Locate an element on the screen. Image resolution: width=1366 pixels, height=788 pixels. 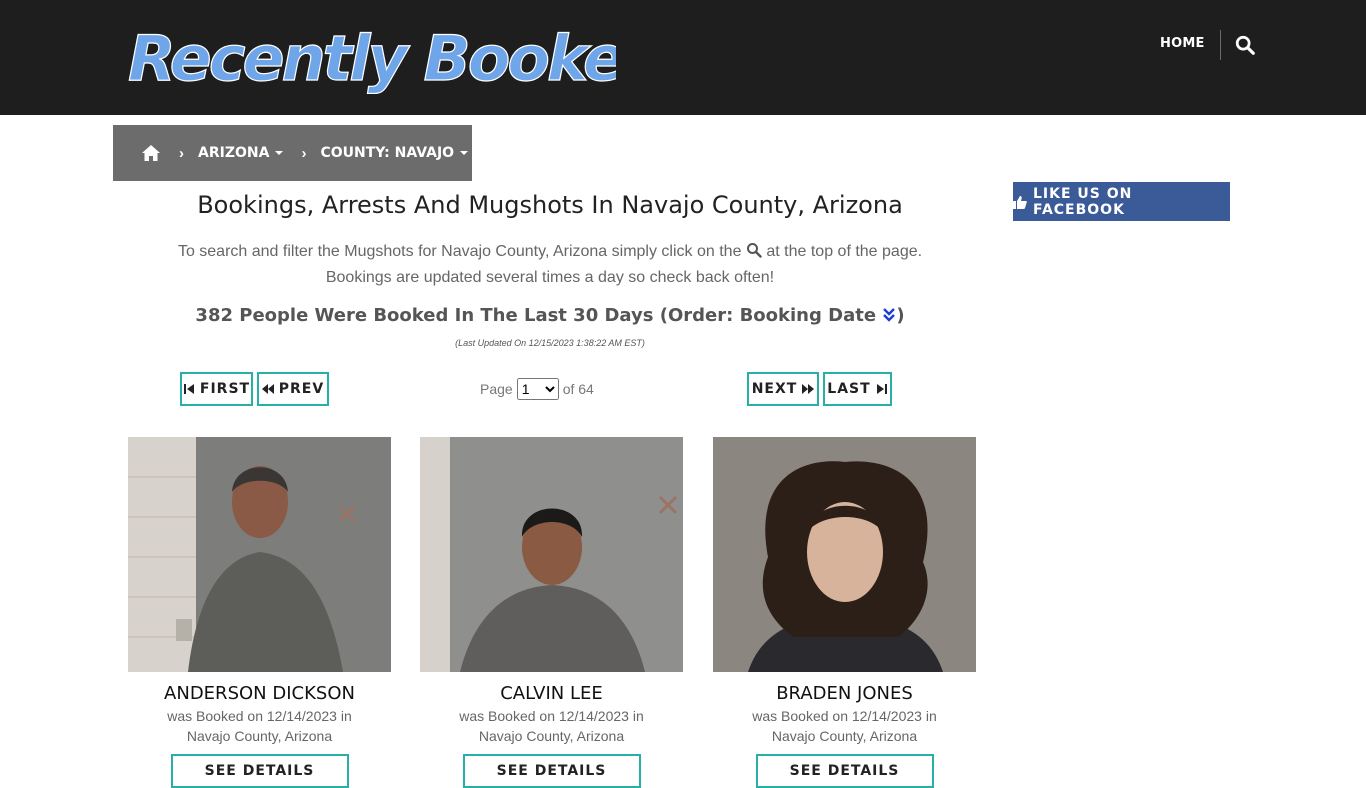
inmate-name: BRADEN JONES is located at coordinates (844, 693).